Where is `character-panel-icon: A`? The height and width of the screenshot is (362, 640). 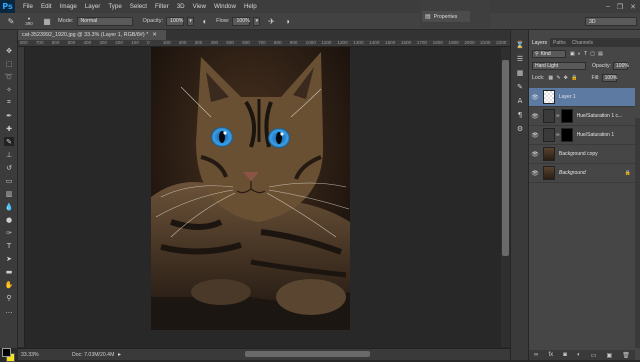
character-panel-icon: A is located at coordinates (520, 100).